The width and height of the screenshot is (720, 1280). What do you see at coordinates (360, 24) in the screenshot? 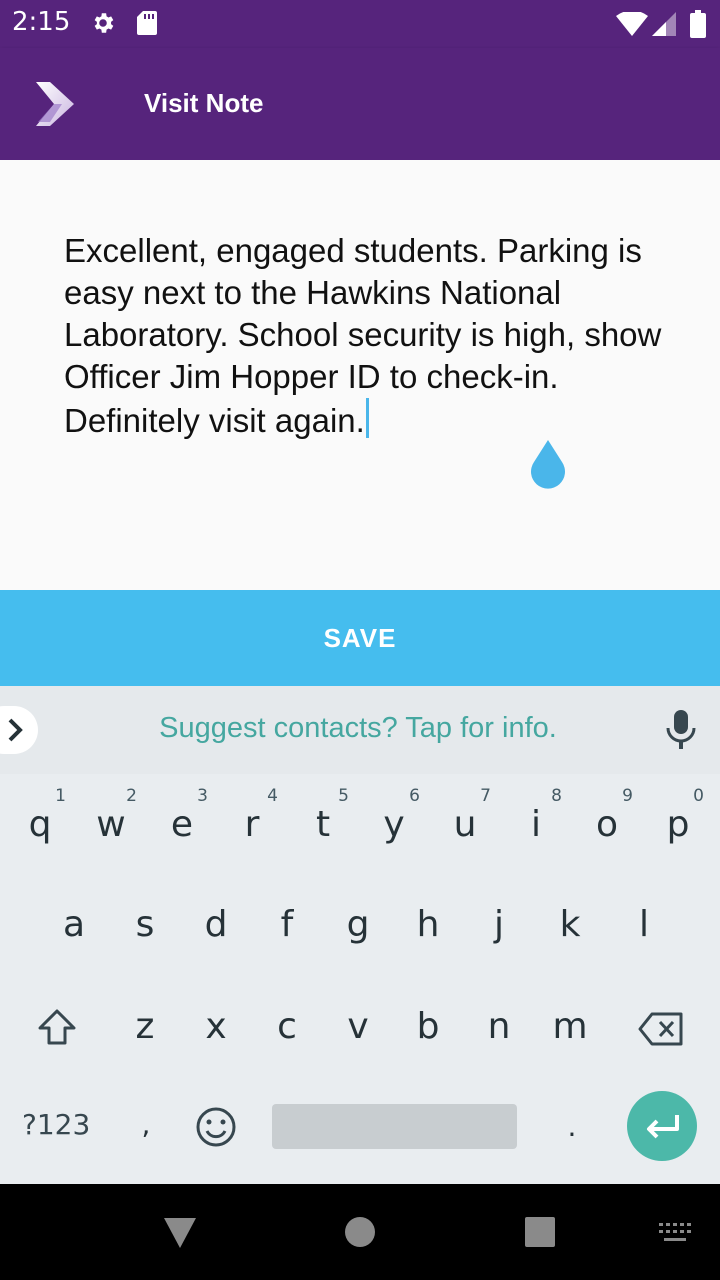
I see `status-bar: 2:15` at bounding box center [360, 24].